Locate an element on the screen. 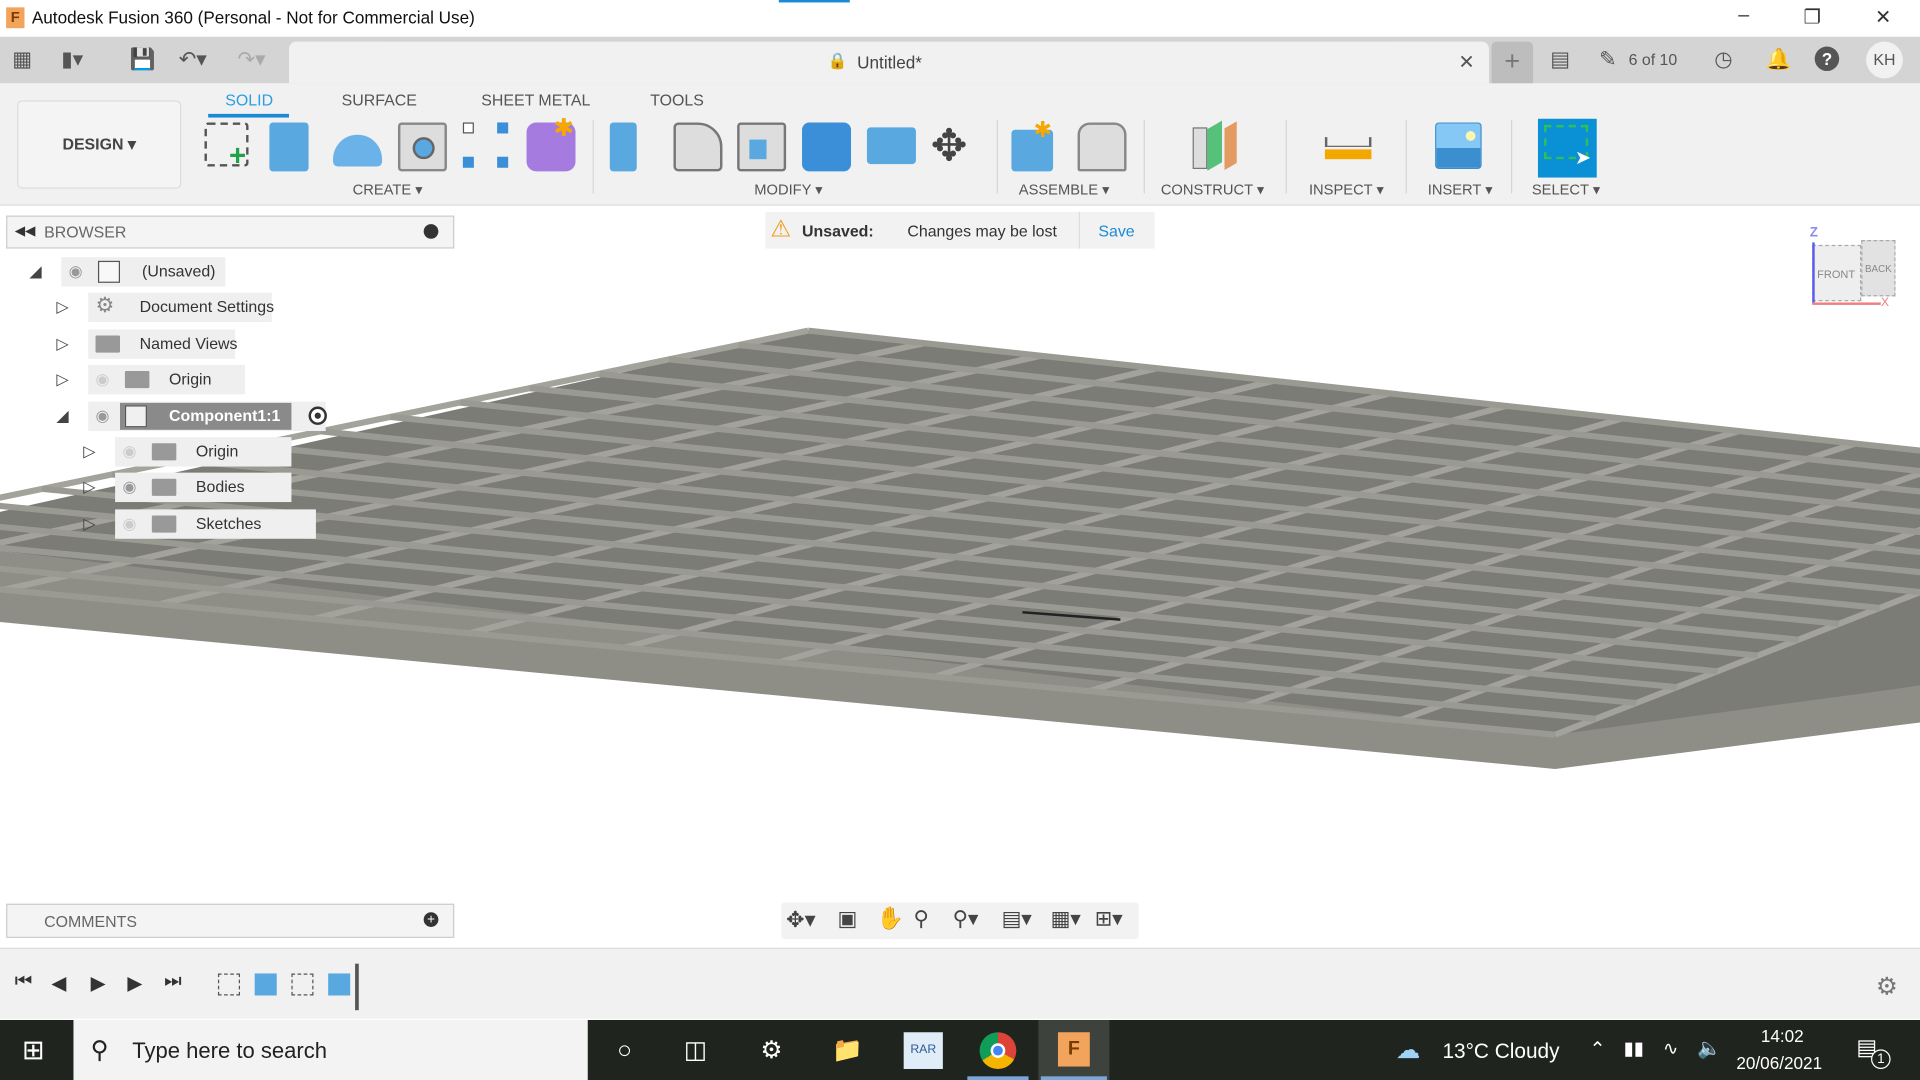 The height and width of the screenshot is (1080, 1920). workspace-switcher: DESIGN ▾ is located at coordinates (99, 144).